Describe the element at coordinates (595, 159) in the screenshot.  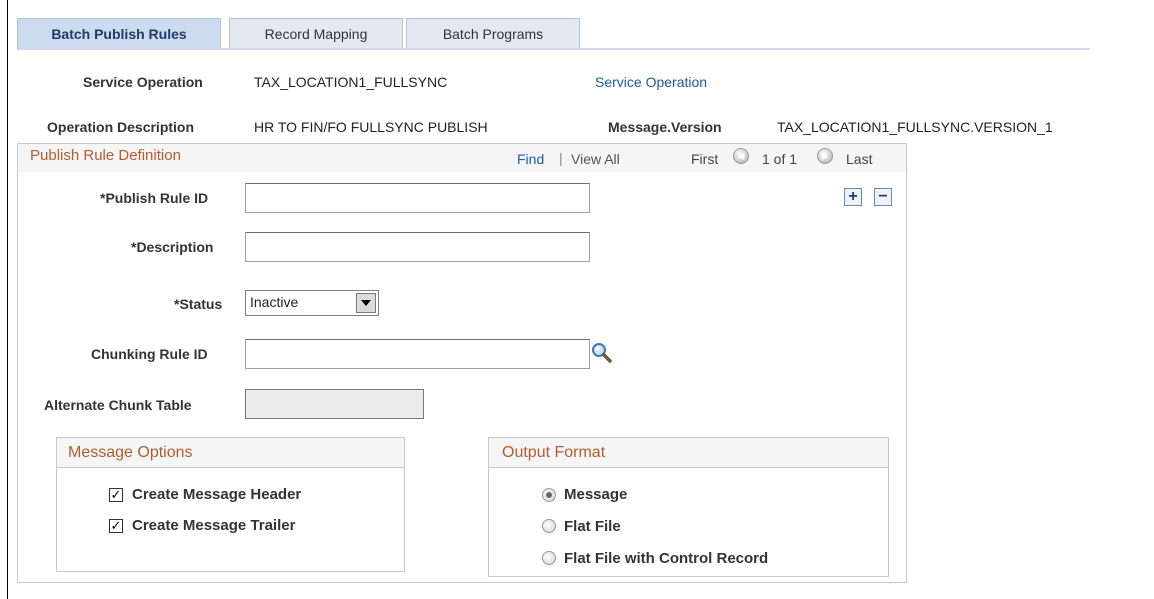
I see `view-all-link: View All` at that location.